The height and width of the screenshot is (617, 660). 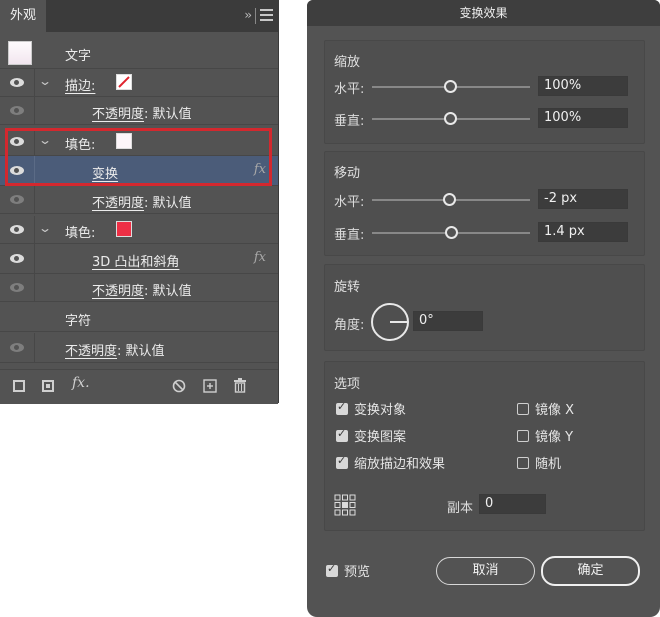 I want to click on row-opacity: 不透明度: 默认值, so click(x=139, y=348).